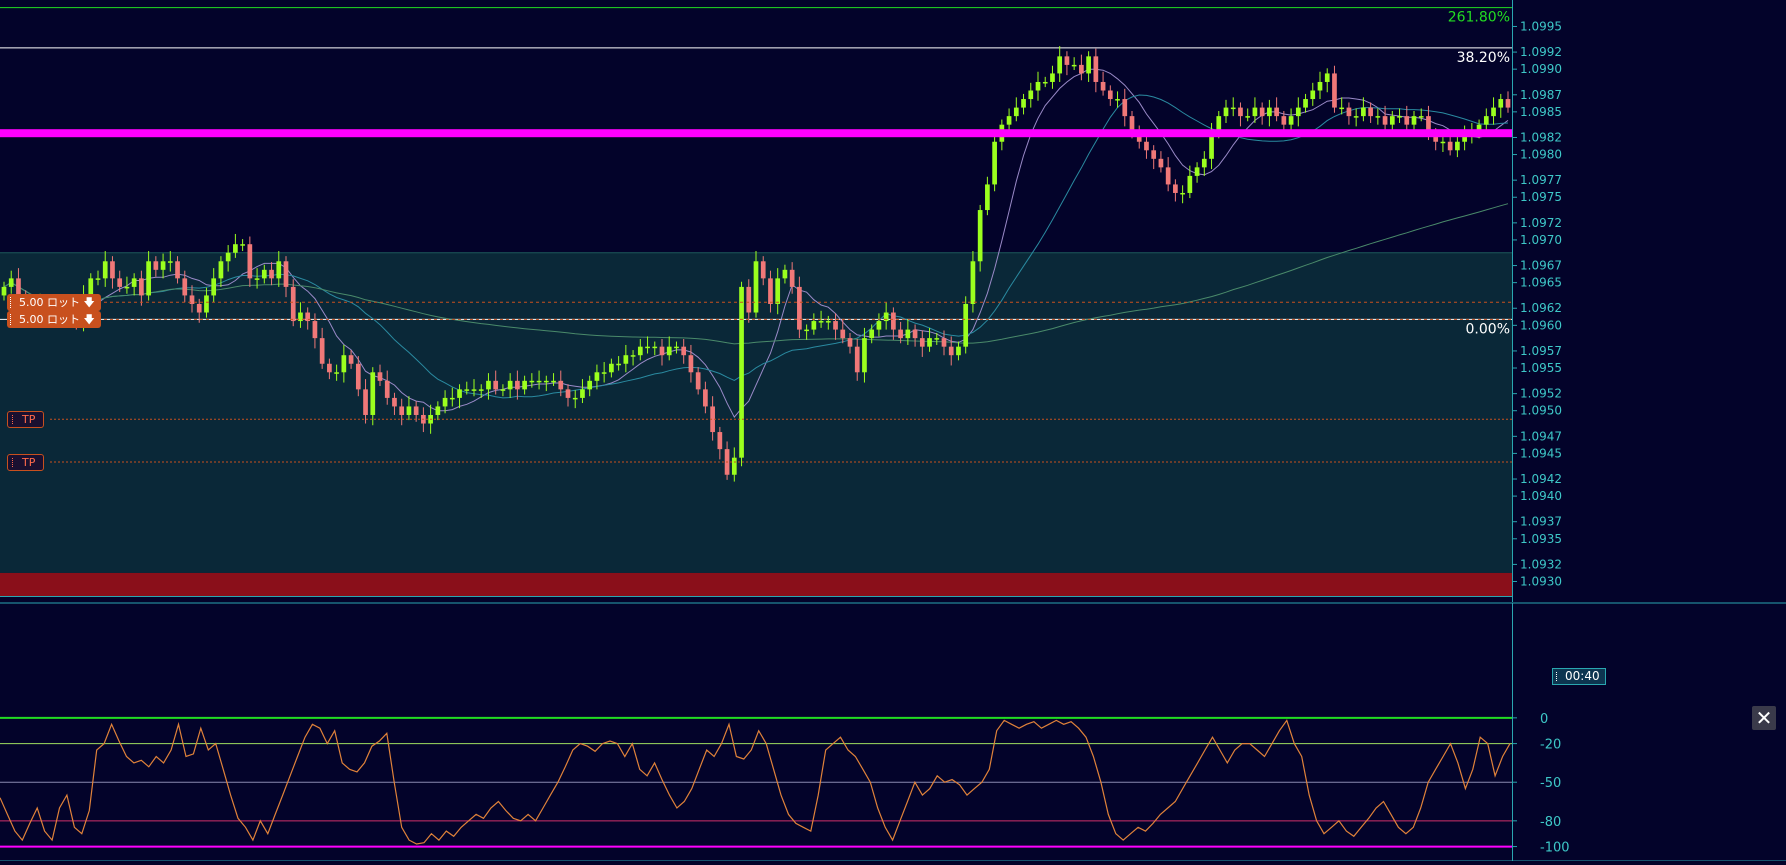 Image resolution: width=1786 pixels, height=865 pixels. I want to click on indicator-tick-label: 0, so click(1544, 719).